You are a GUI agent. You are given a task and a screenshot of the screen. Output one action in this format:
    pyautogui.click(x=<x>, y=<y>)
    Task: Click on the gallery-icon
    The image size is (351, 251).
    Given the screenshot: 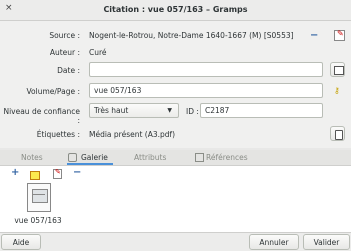 What is the action you would take?
    pyautogui.click(x=72, y=157)
    